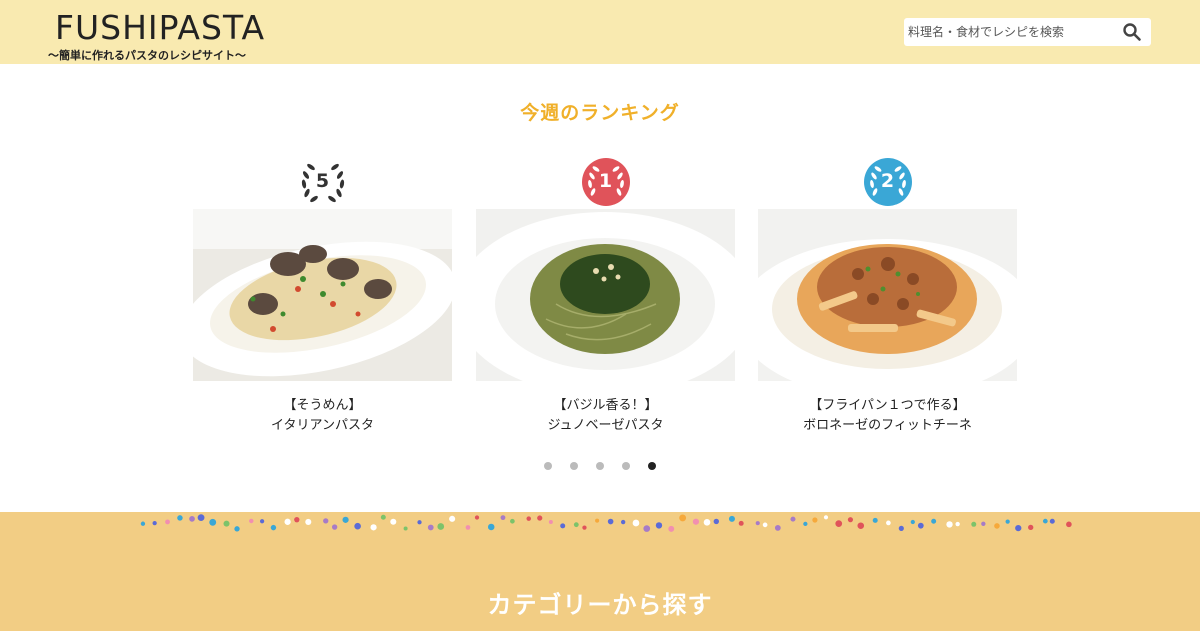  I want to click on ranking-title: 今週のランキング, so click(600, 113).